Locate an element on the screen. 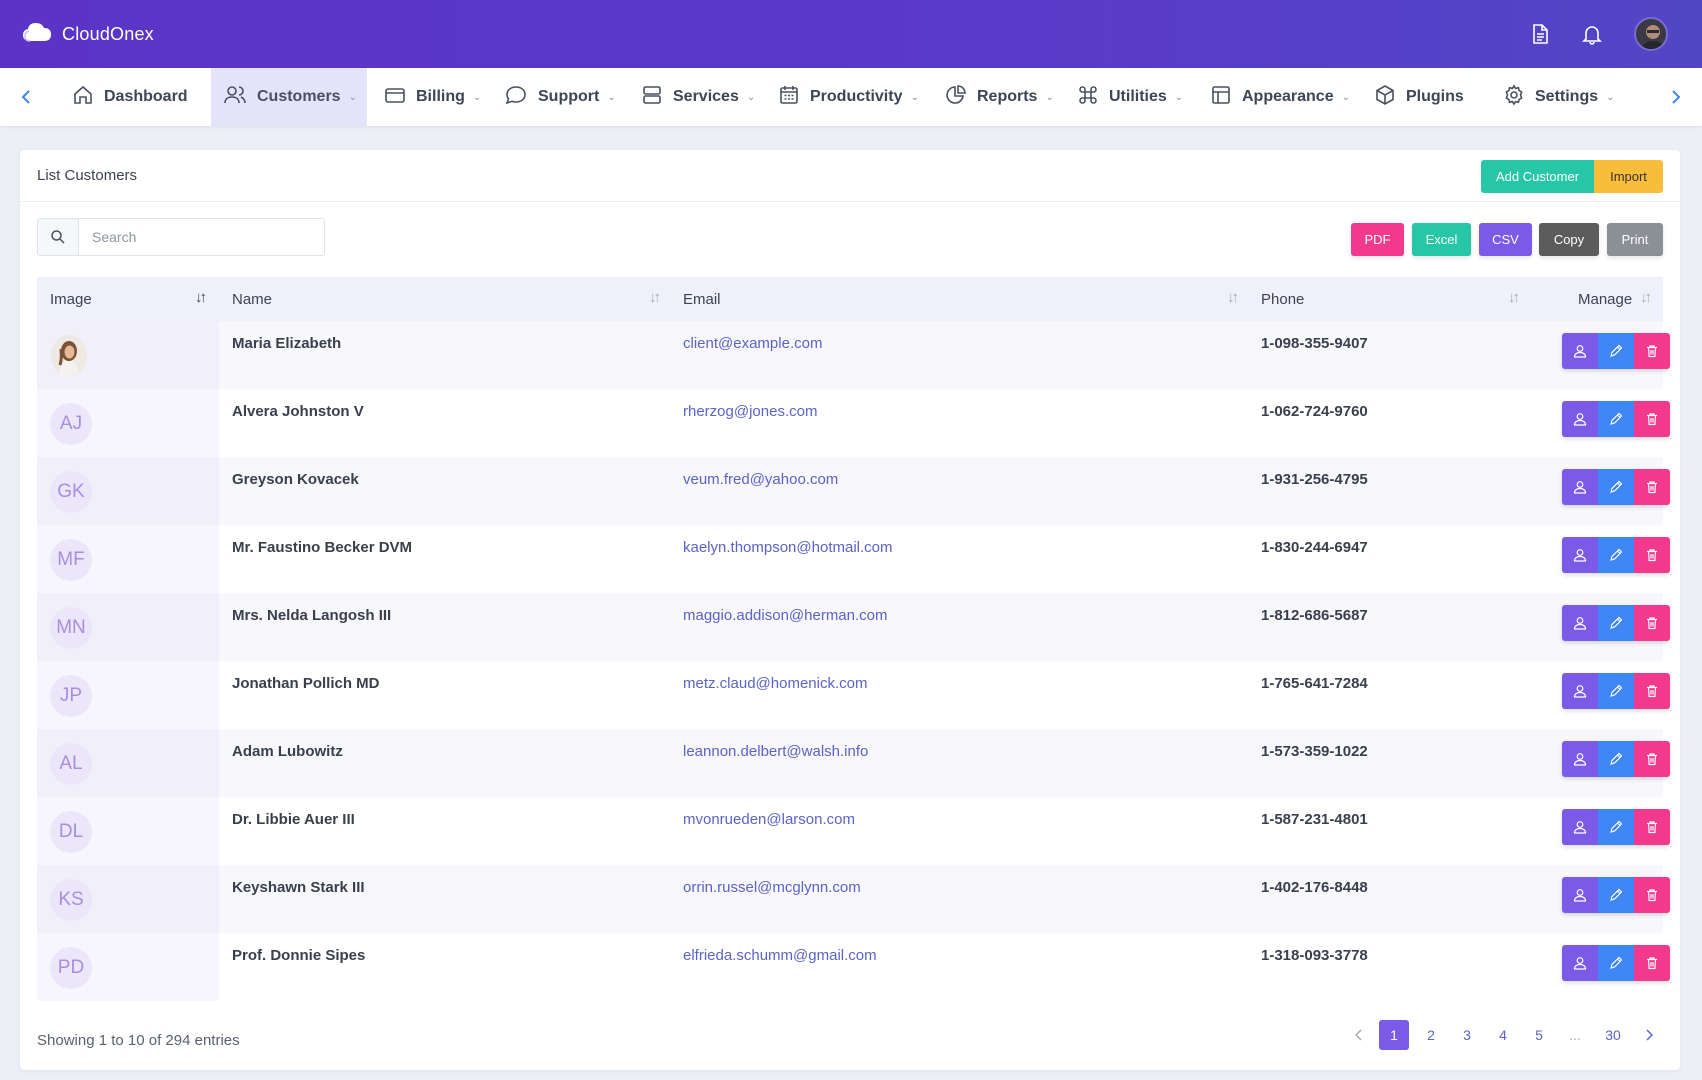  csv-button: CSV is located at coordinates (1505, 239).